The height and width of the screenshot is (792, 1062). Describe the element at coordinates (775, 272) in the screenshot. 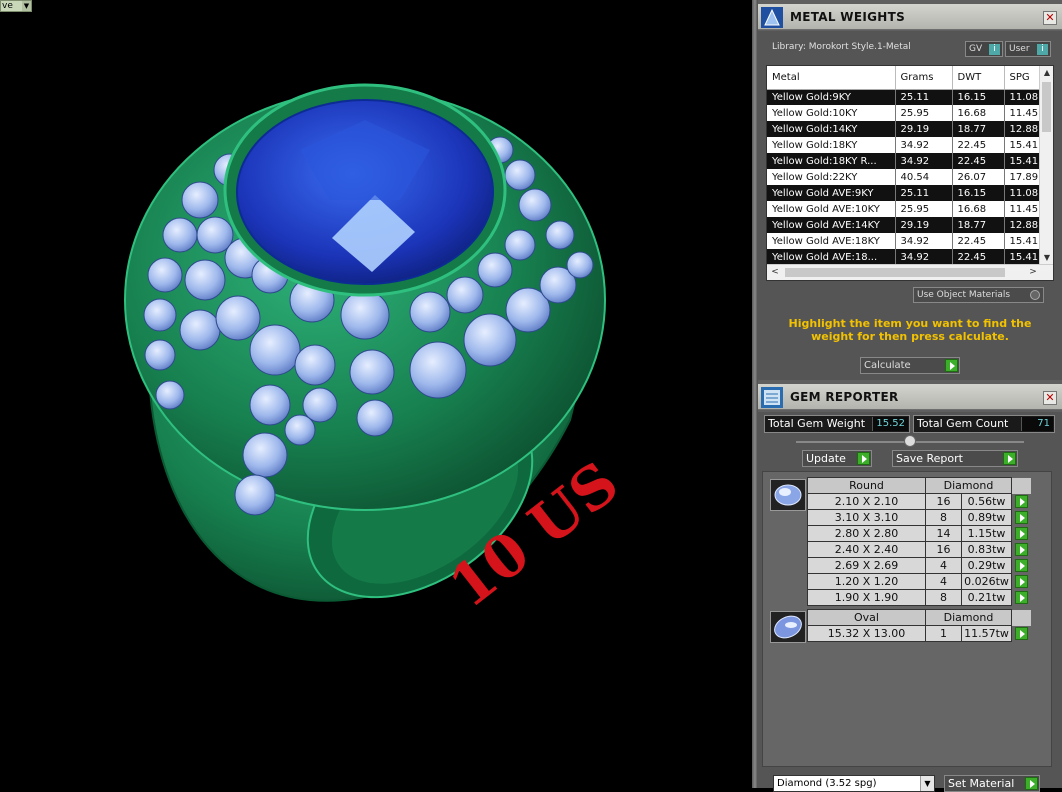

I see `scroll-left-icon: <` at that location.